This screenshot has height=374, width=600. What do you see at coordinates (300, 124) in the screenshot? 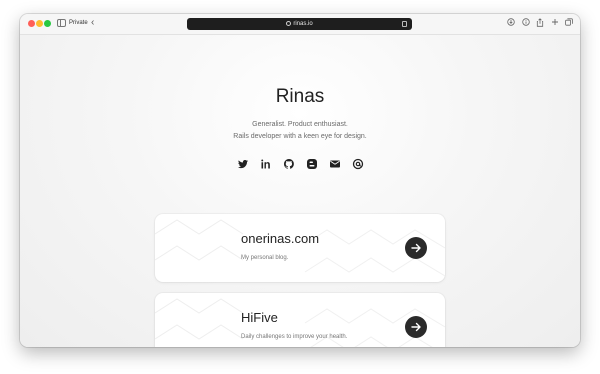
I see `tagline-line-1: Generalist. Product enthusiast.` at bounding box center [300, 124].